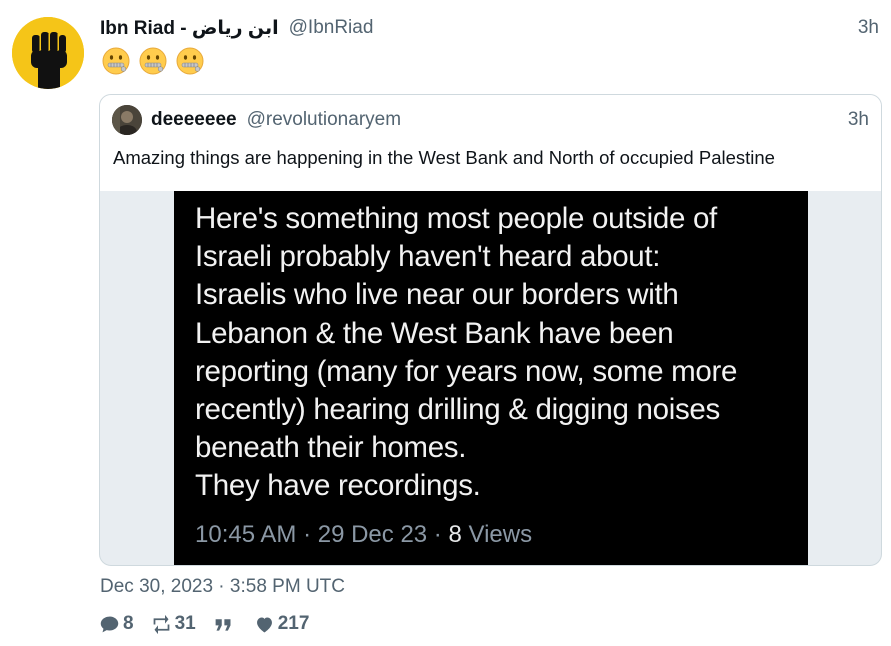 This screenshot has height=646, width=891. What do you see at coordinates (322, 534) in the screenshot?
I see `image-meta-time: 10:45 AM · 29 Dec 23 ·` at bounding box center [322, 534].